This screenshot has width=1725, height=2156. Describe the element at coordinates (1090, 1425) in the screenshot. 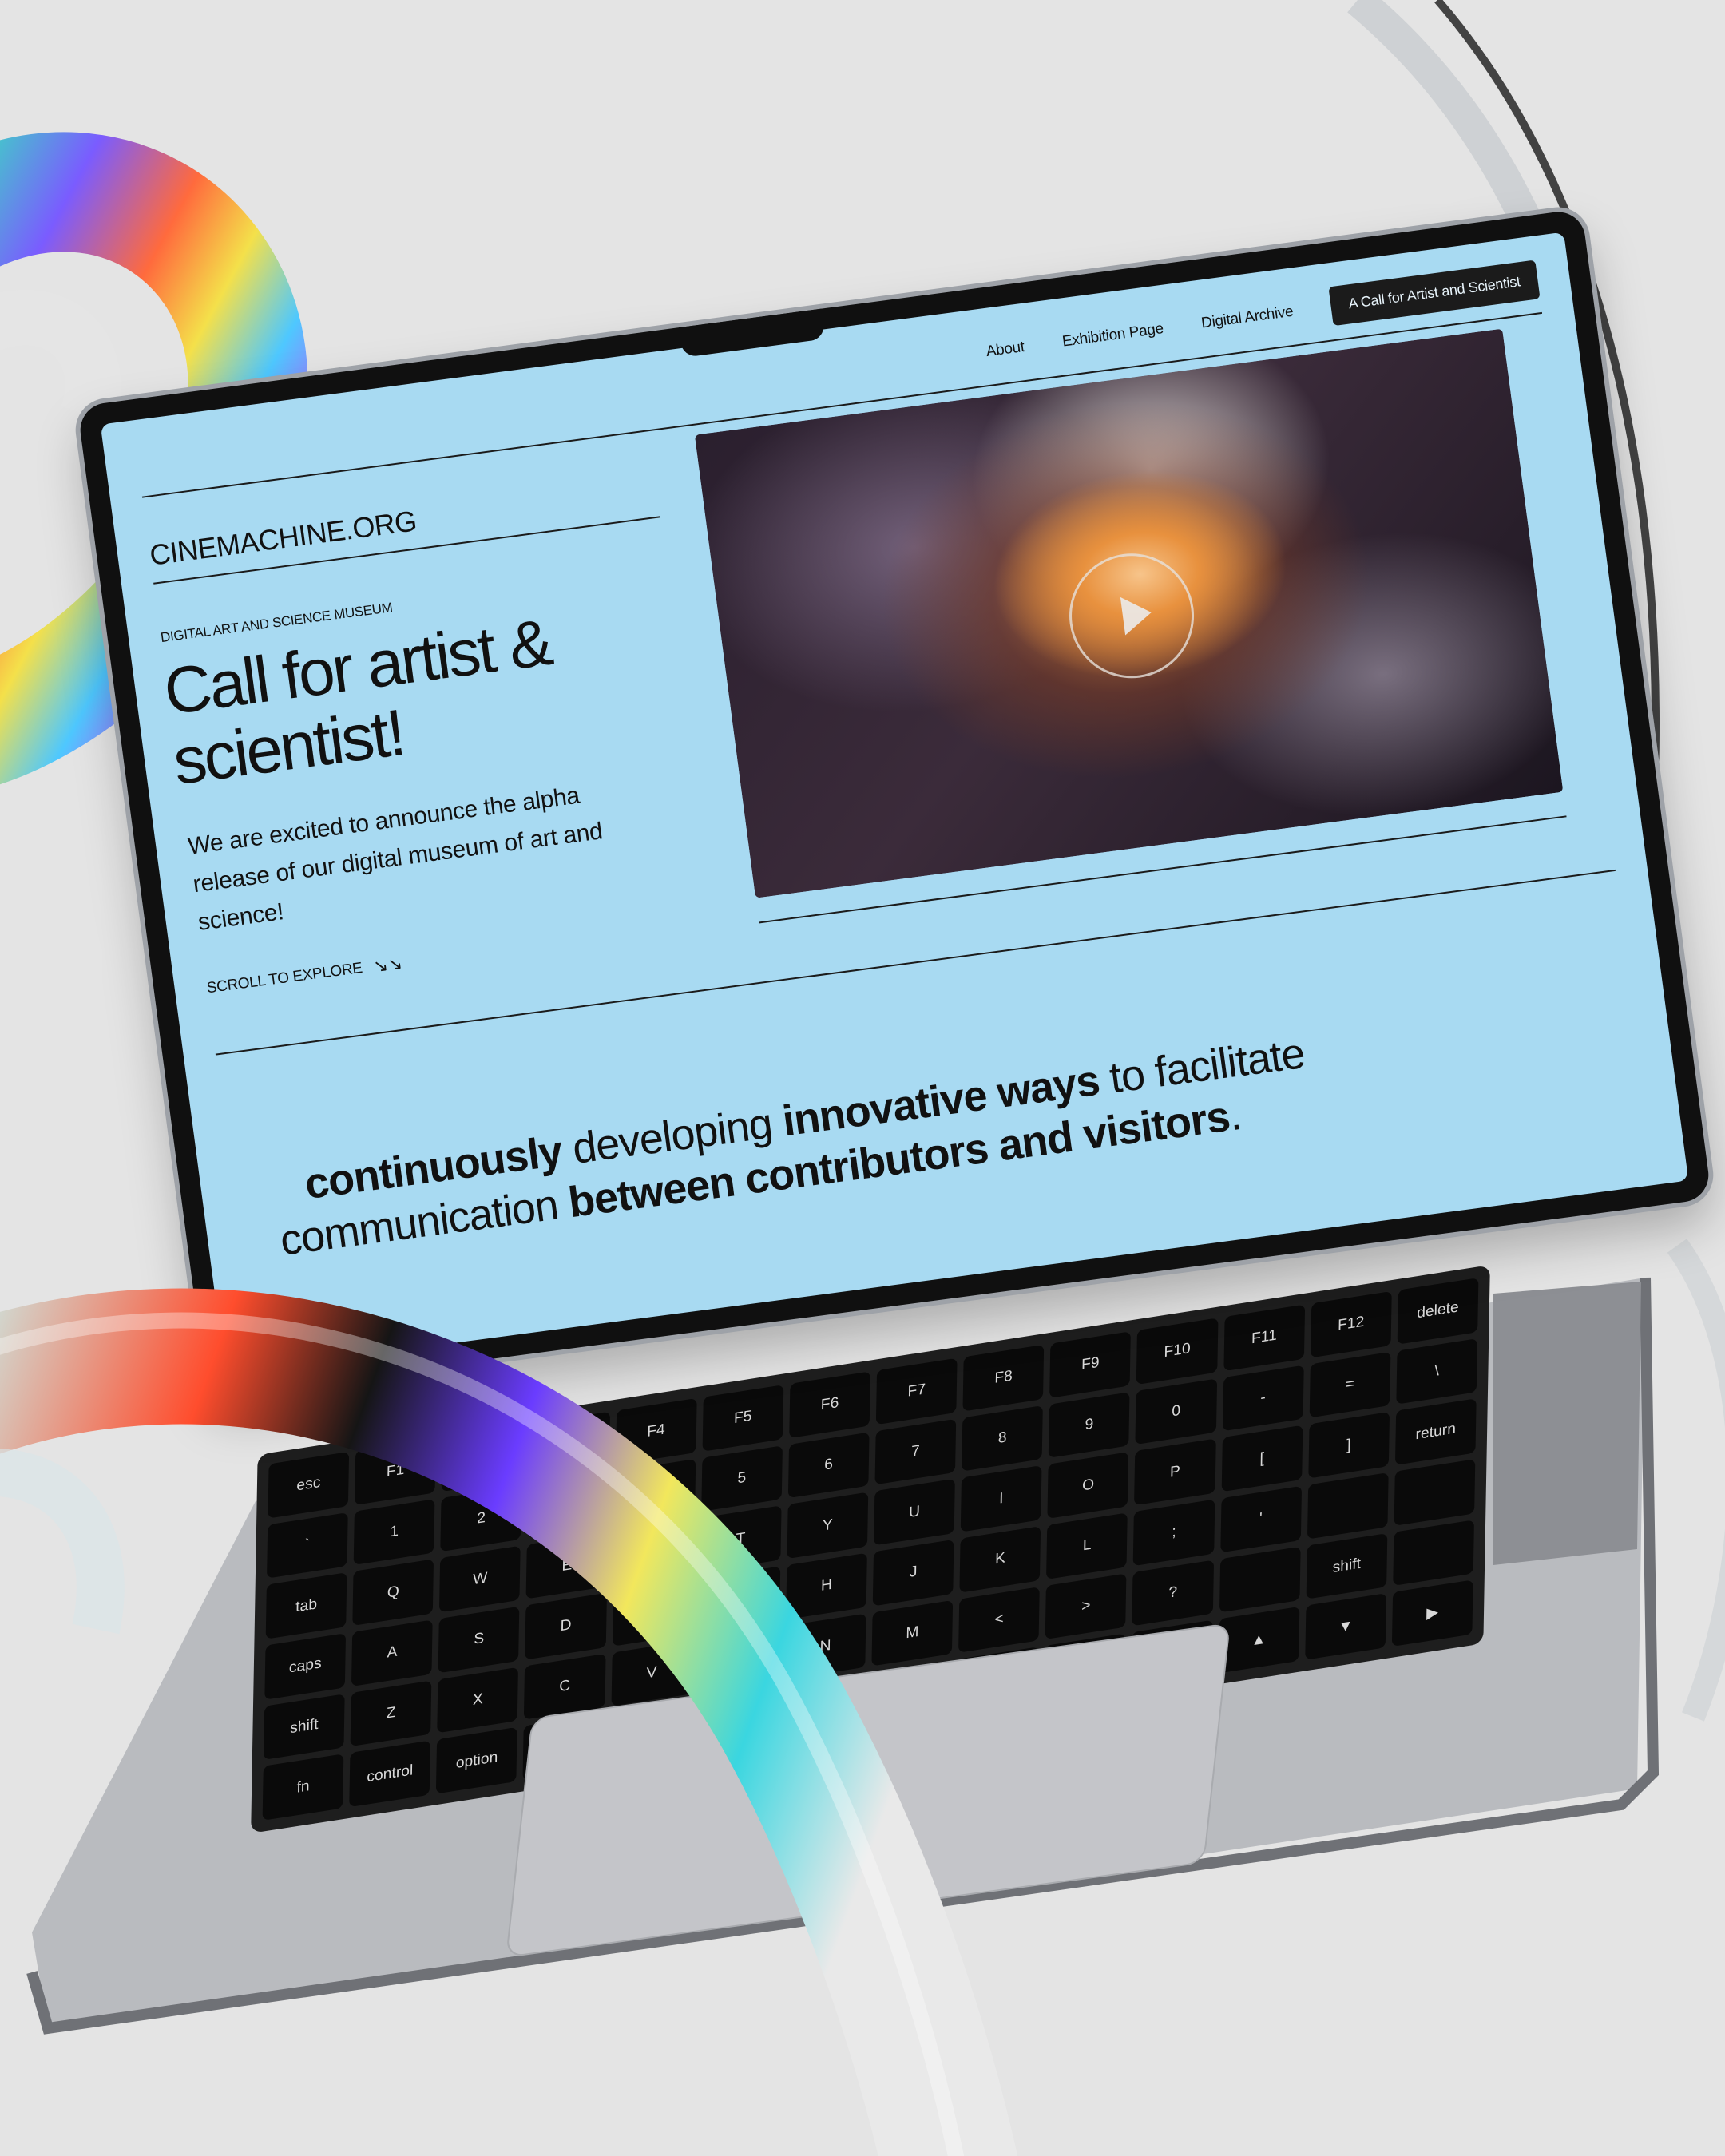

I see `keyboard-key: 9` at that location.